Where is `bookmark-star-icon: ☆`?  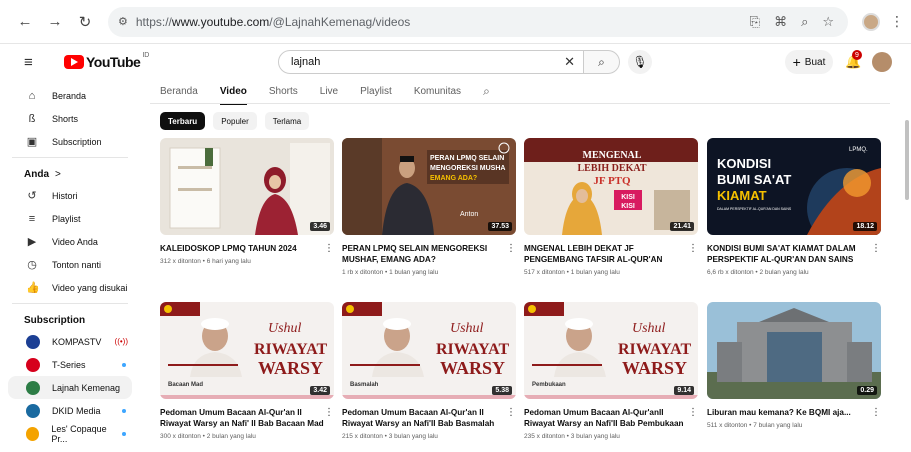 bookmark-star-icon: ☆ is located at coordinates (828, 22).